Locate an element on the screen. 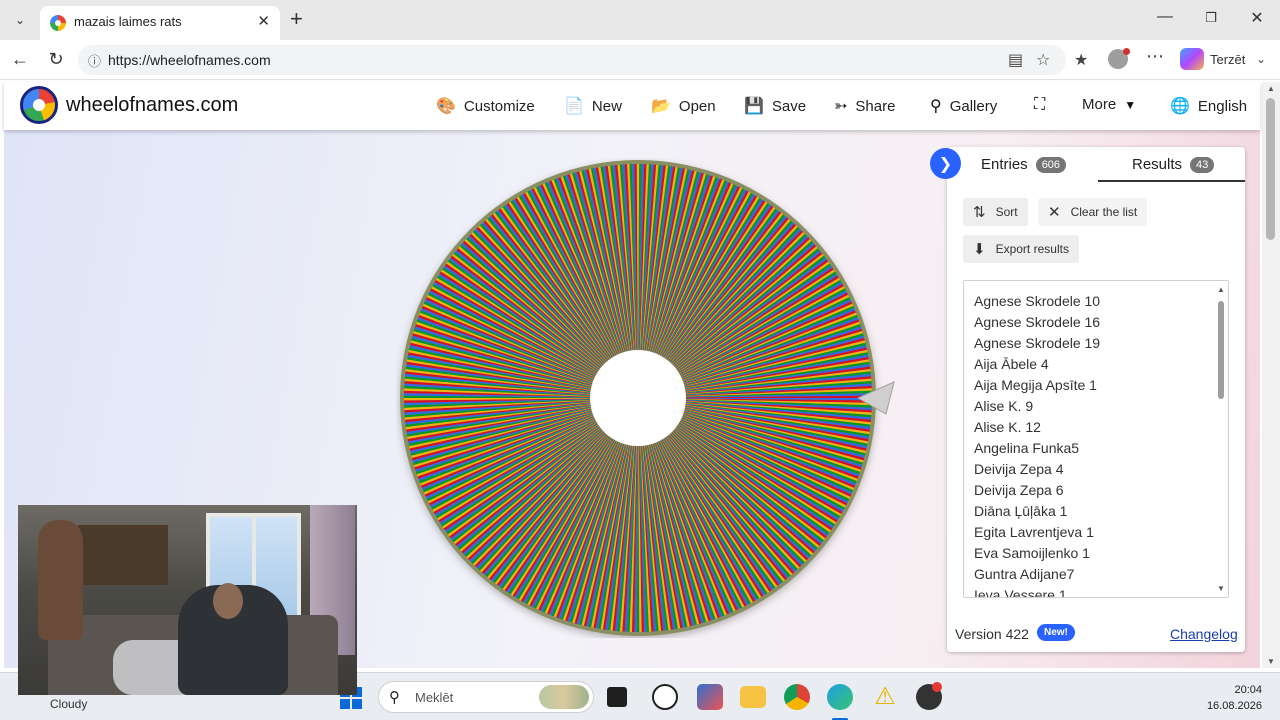  caret-down-icon: ▼ is located at coordinates (1130, 104).